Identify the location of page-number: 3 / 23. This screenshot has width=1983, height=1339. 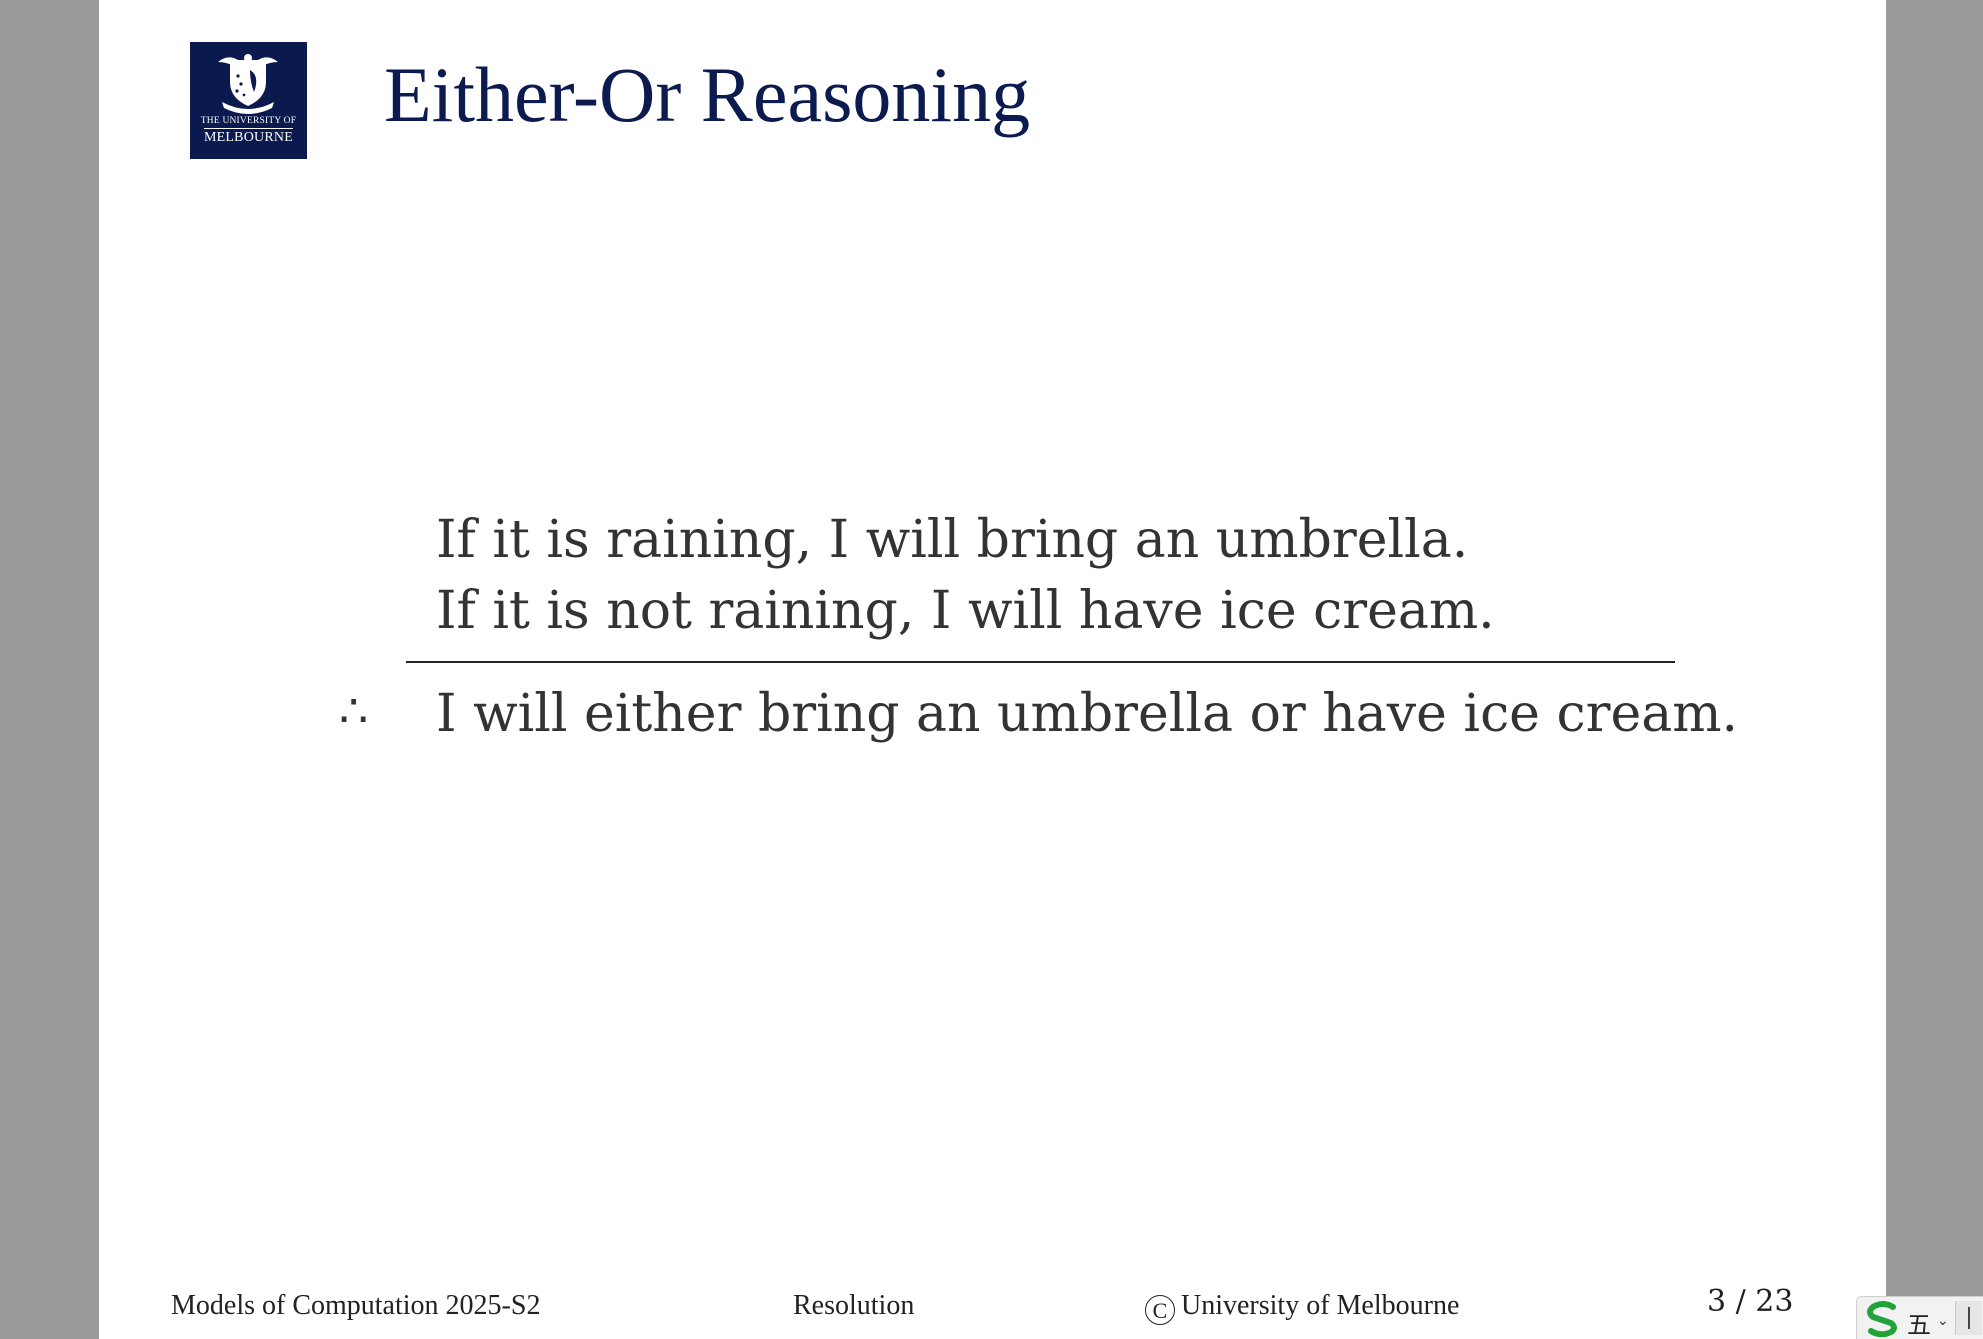
(1750, 1301).